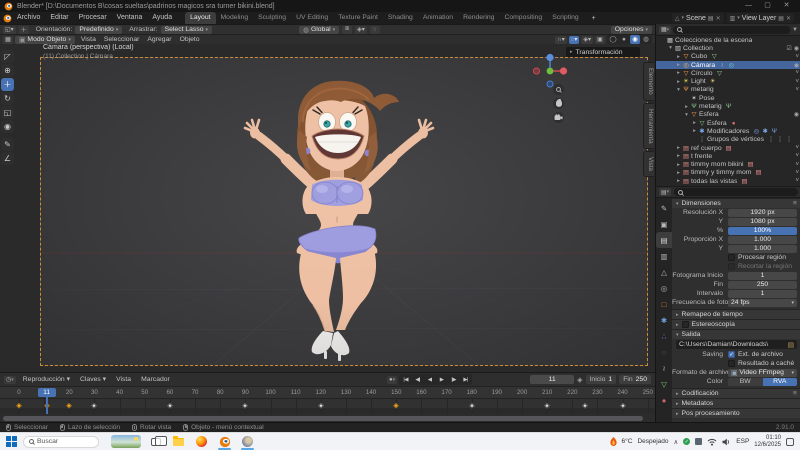  What do you see at coordinates (728, 106) in the screenshot?
I see `outliner-row: ▸ Ψmetarig Ψ` at bounding box center [728, 106].